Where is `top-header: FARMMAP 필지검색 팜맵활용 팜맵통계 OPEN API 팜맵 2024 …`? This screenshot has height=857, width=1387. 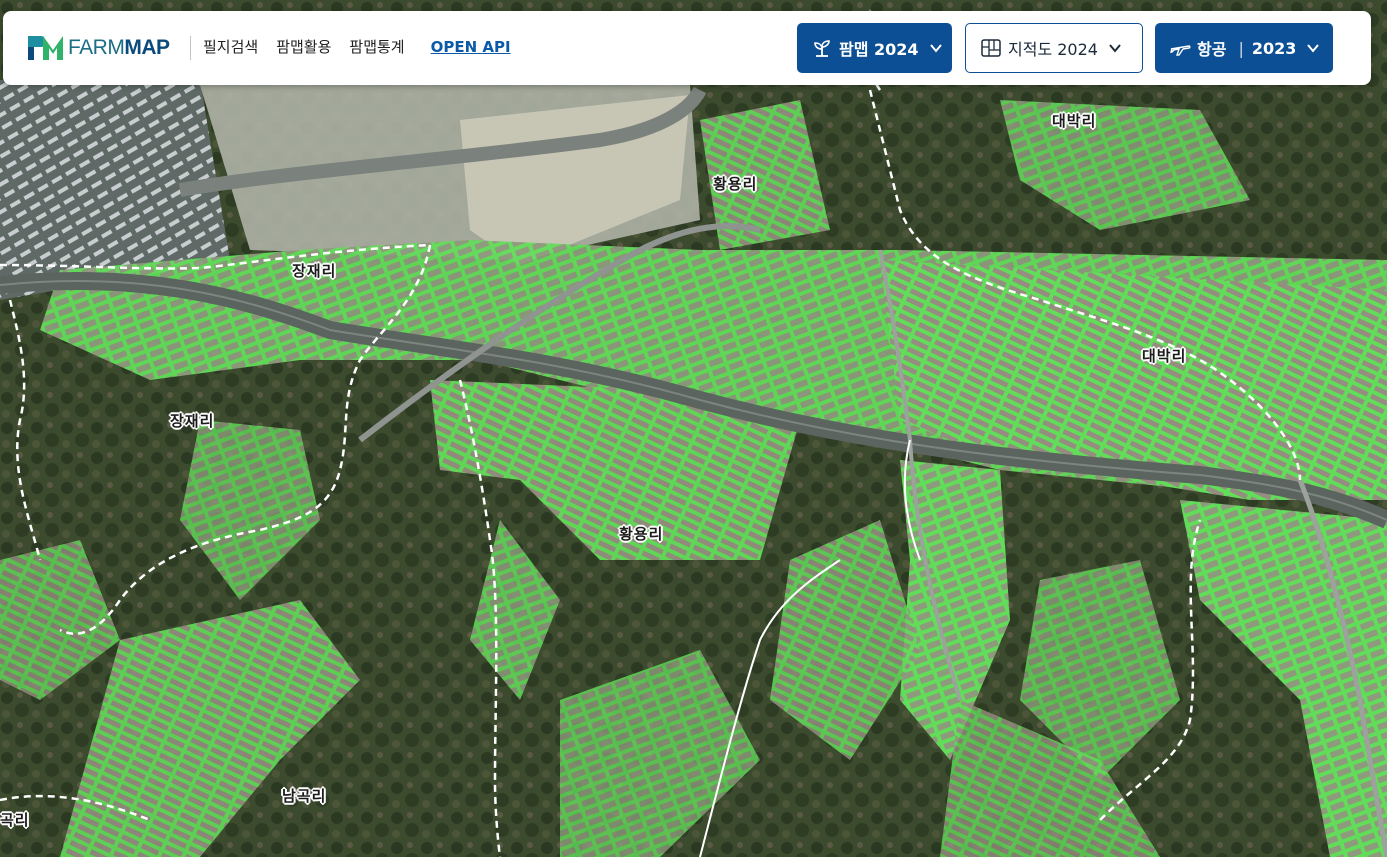 top-header: FARMMAP 필지검색 팜맵활용 팜맵통계 OPEN API 팜맵 2024 … is located at coordinates (687, 48).